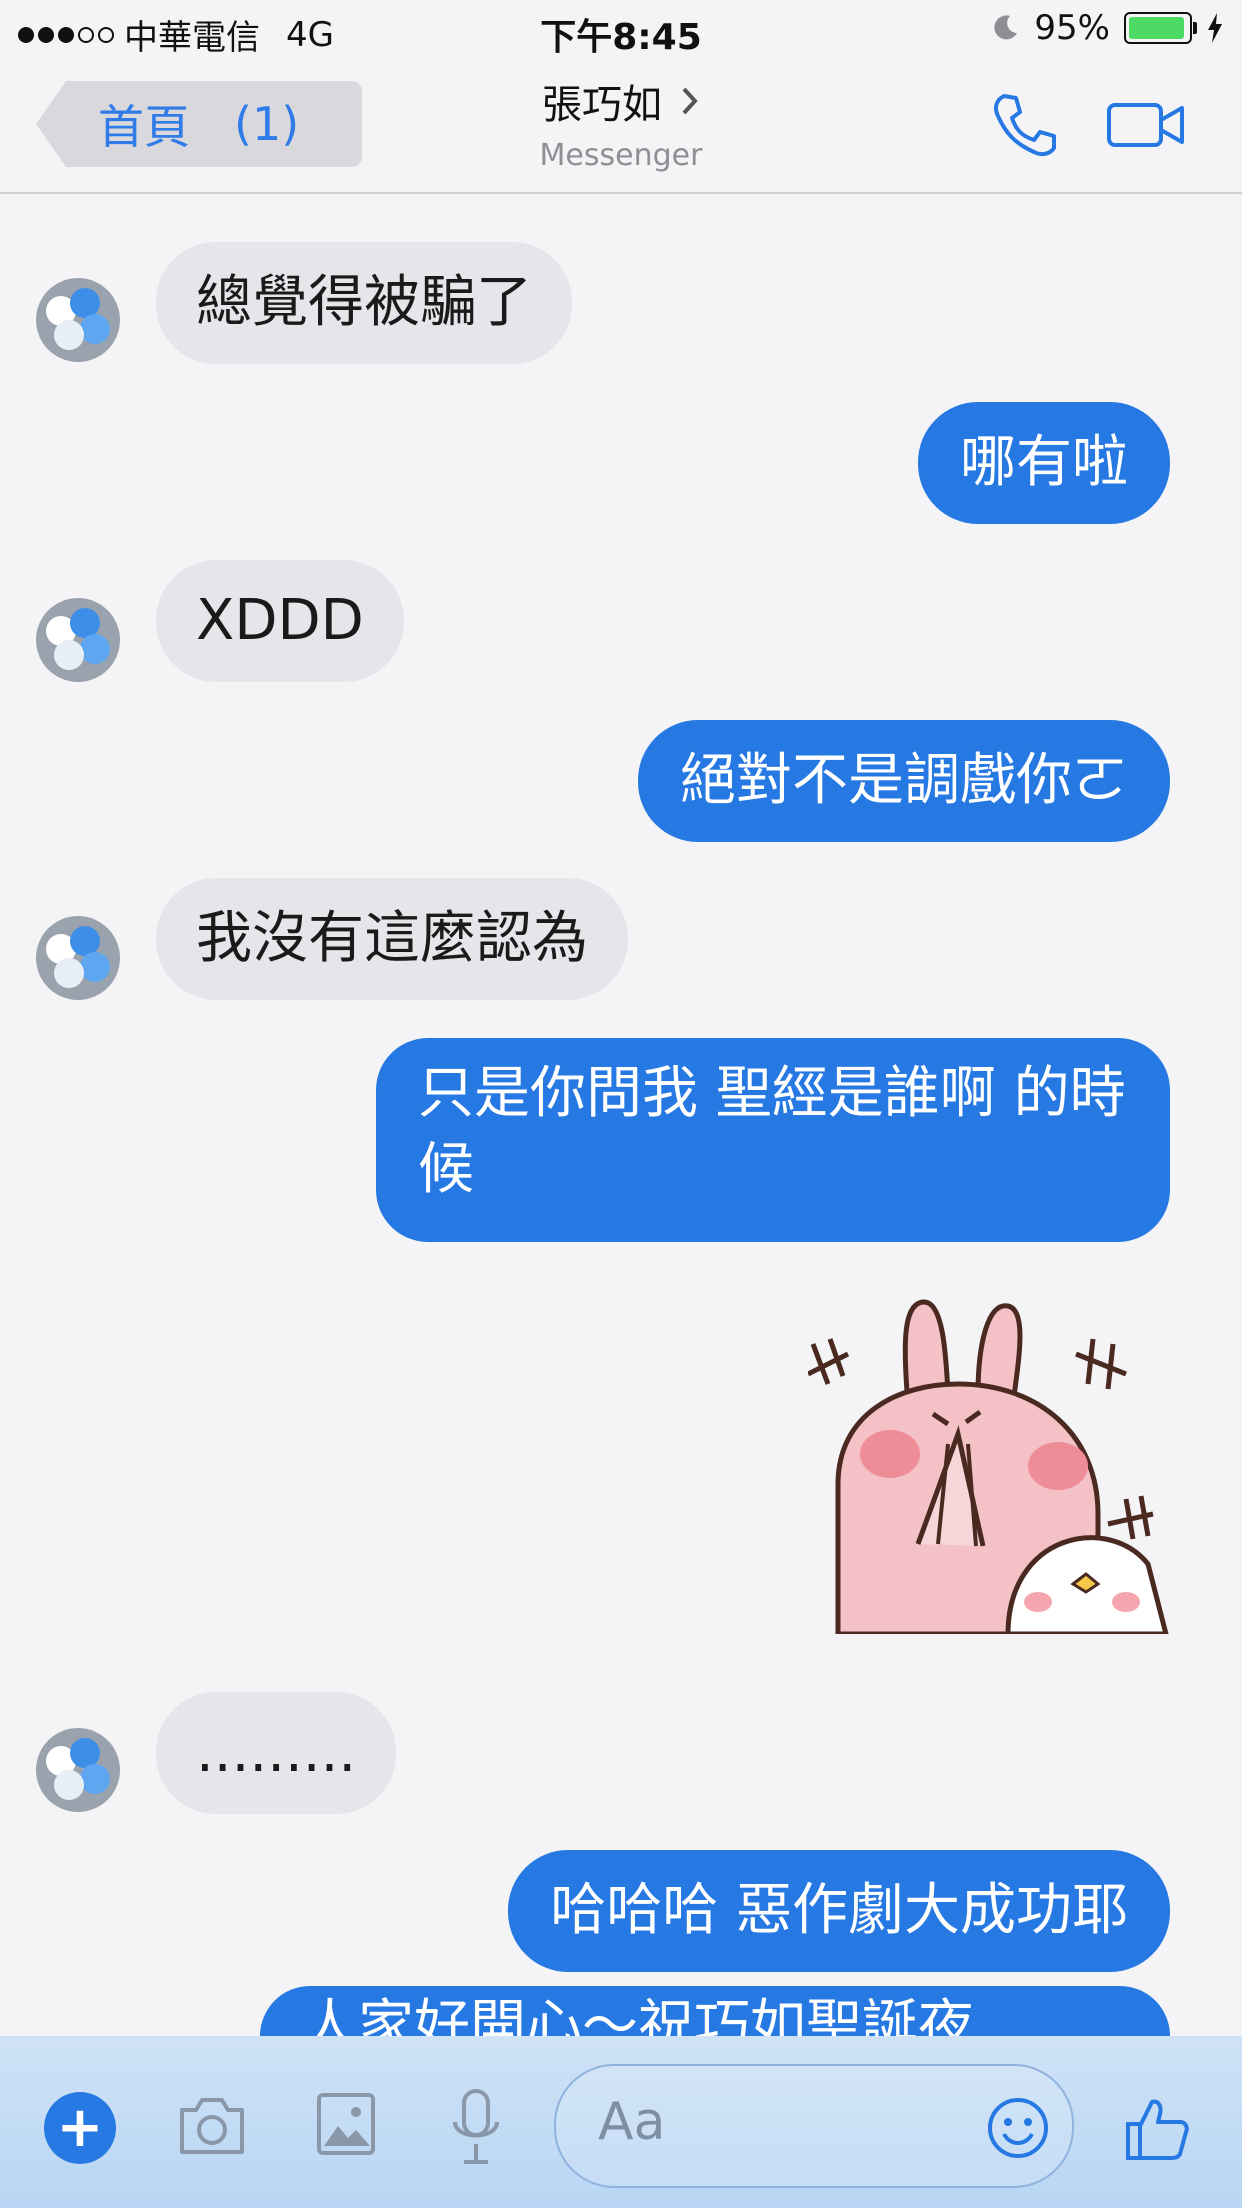 This screenshot has height=2208, width=1242. I want to click on battery-percent: 95%, so click(1072, 28).